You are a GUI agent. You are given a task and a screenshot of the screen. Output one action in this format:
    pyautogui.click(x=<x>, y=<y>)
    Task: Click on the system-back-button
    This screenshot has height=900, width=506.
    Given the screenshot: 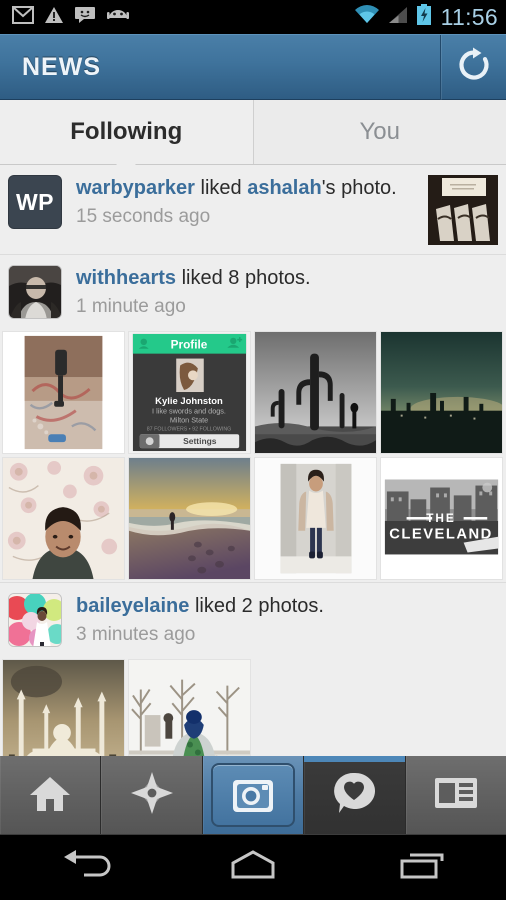 What is the action you would take?
    pyautogui.click(x=84, y=867)
    